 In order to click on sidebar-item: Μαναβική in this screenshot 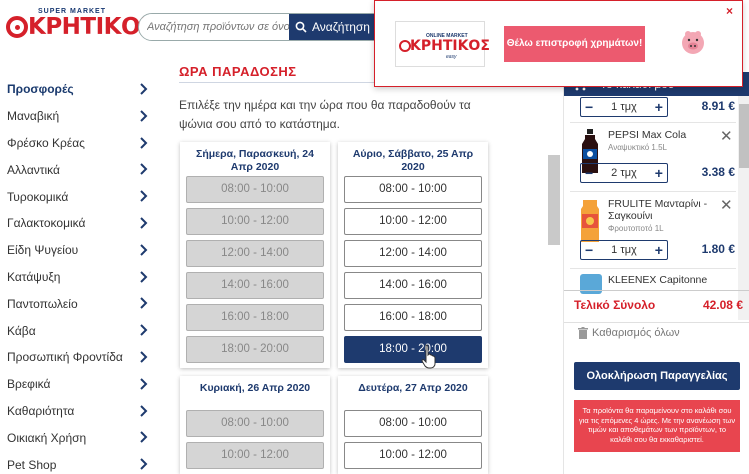, I will do `click(80, 116)`.